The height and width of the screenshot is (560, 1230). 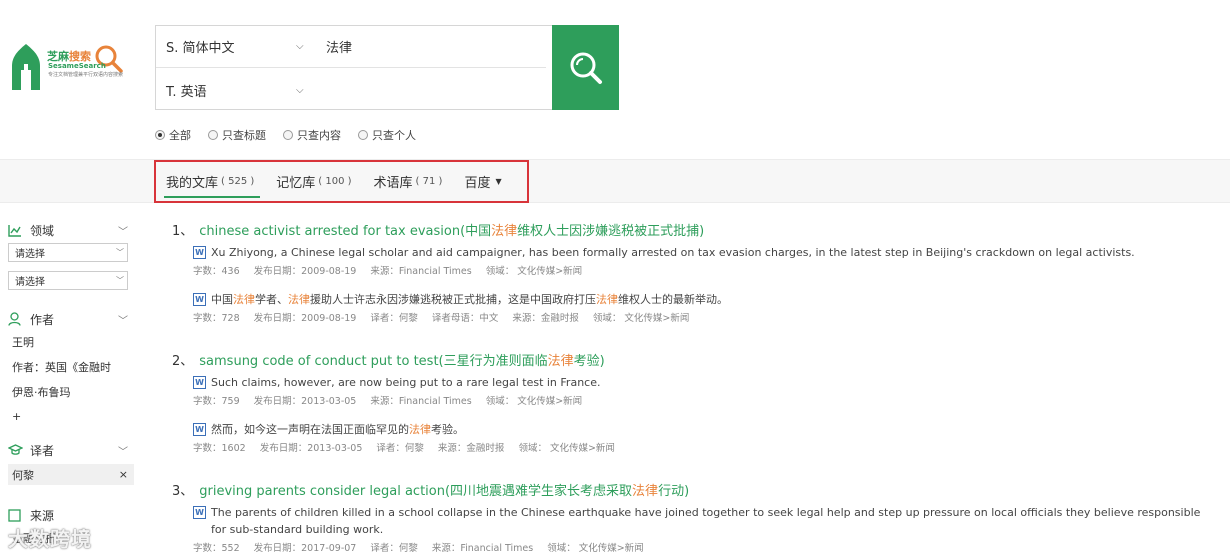 I want to click on author-item: 王明, so click(x=72, y=341).